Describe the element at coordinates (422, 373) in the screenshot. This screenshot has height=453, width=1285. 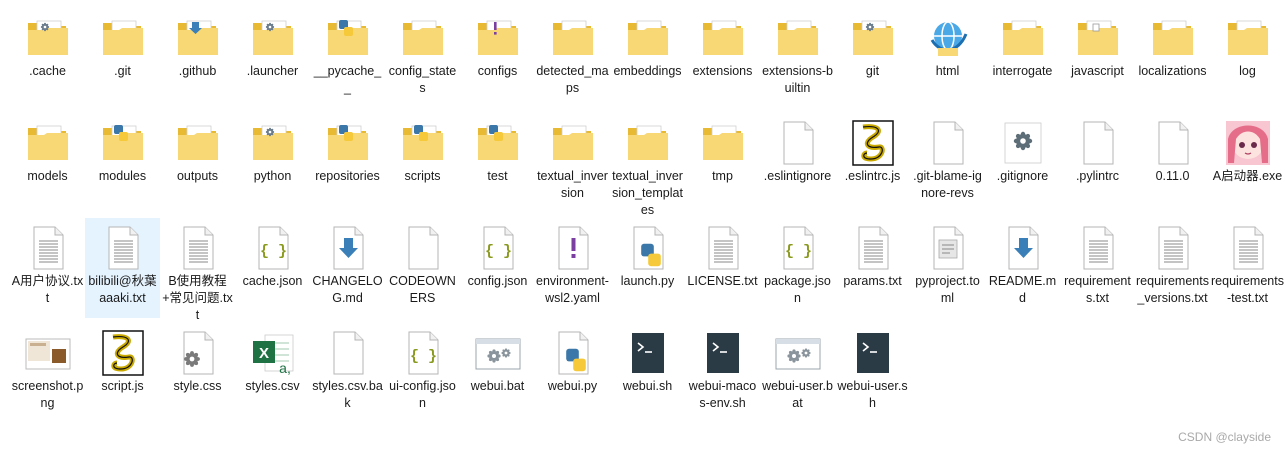
I see `file-item-ui-config-json: { } ui-config.json` at that location.